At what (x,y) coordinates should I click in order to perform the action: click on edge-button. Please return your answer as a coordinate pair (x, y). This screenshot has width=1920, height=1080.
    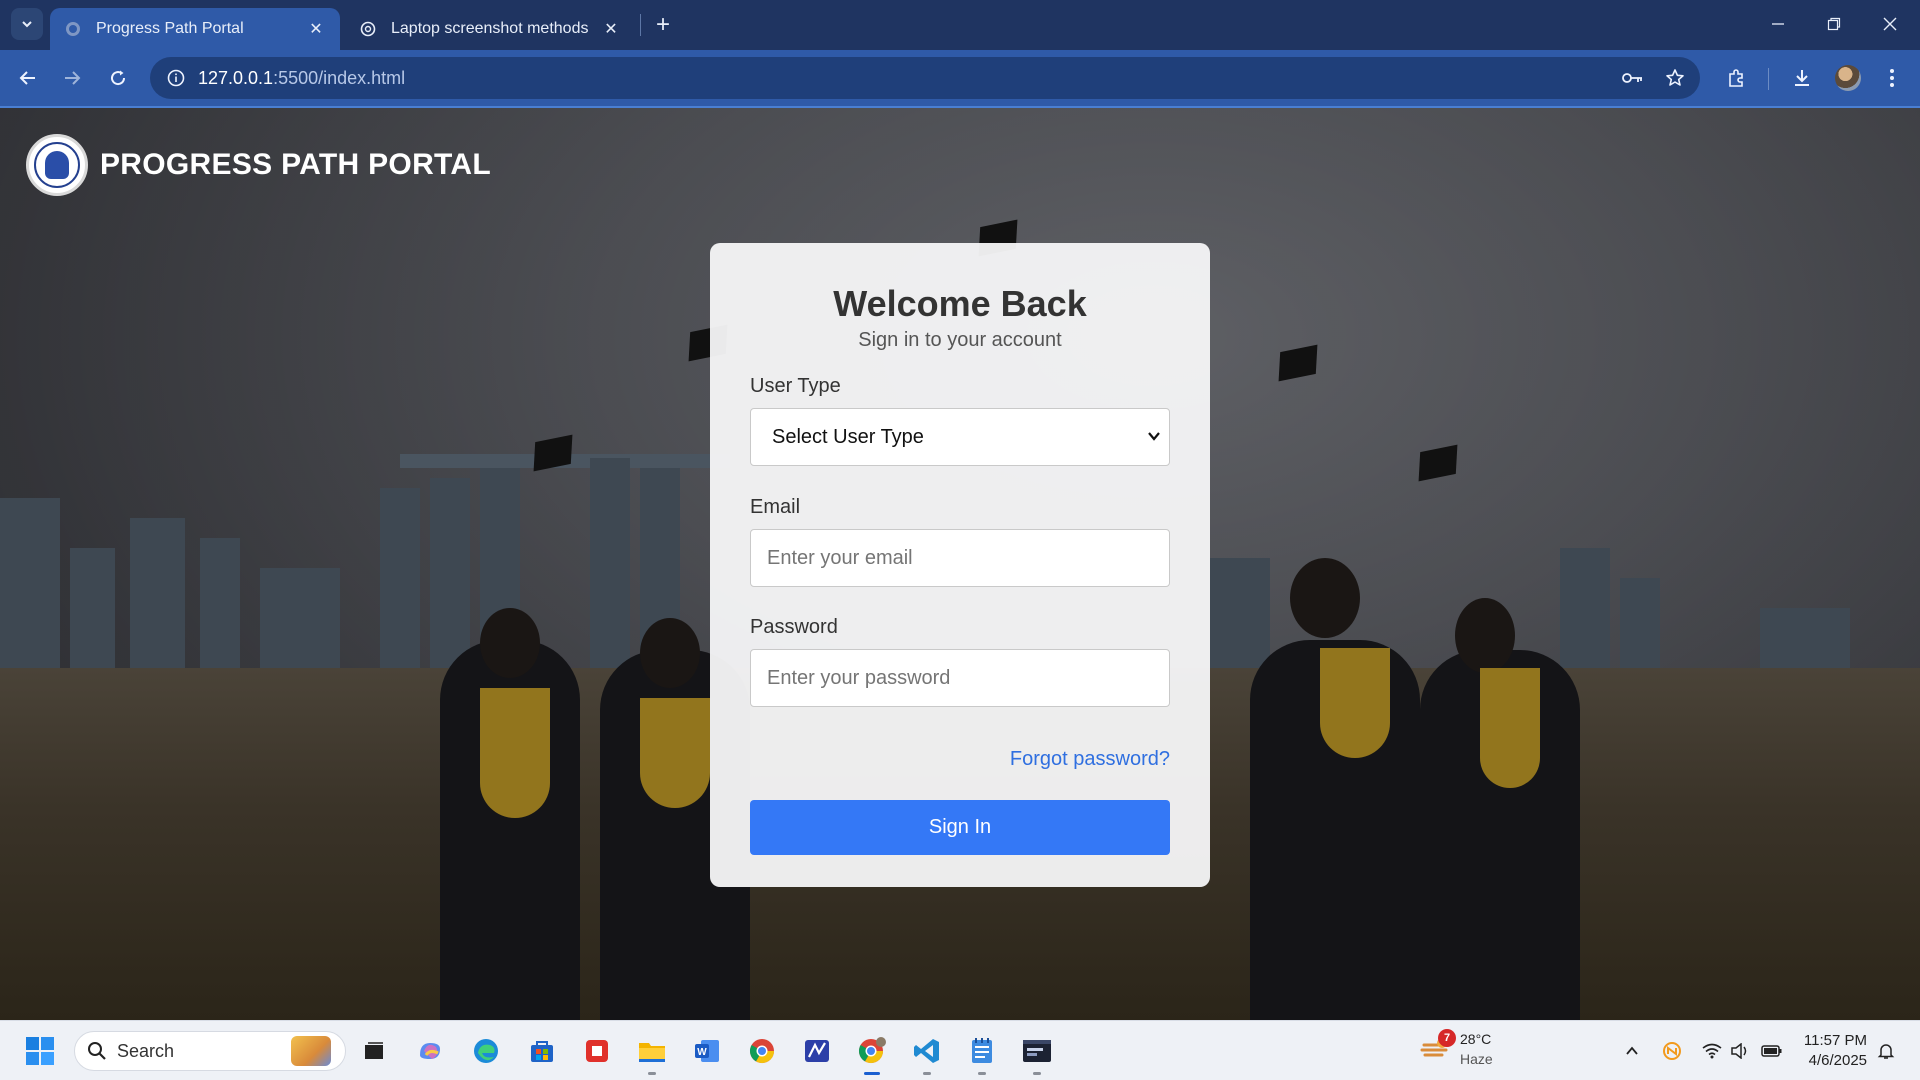
    Looking at the image, I should click on (486, 1051).